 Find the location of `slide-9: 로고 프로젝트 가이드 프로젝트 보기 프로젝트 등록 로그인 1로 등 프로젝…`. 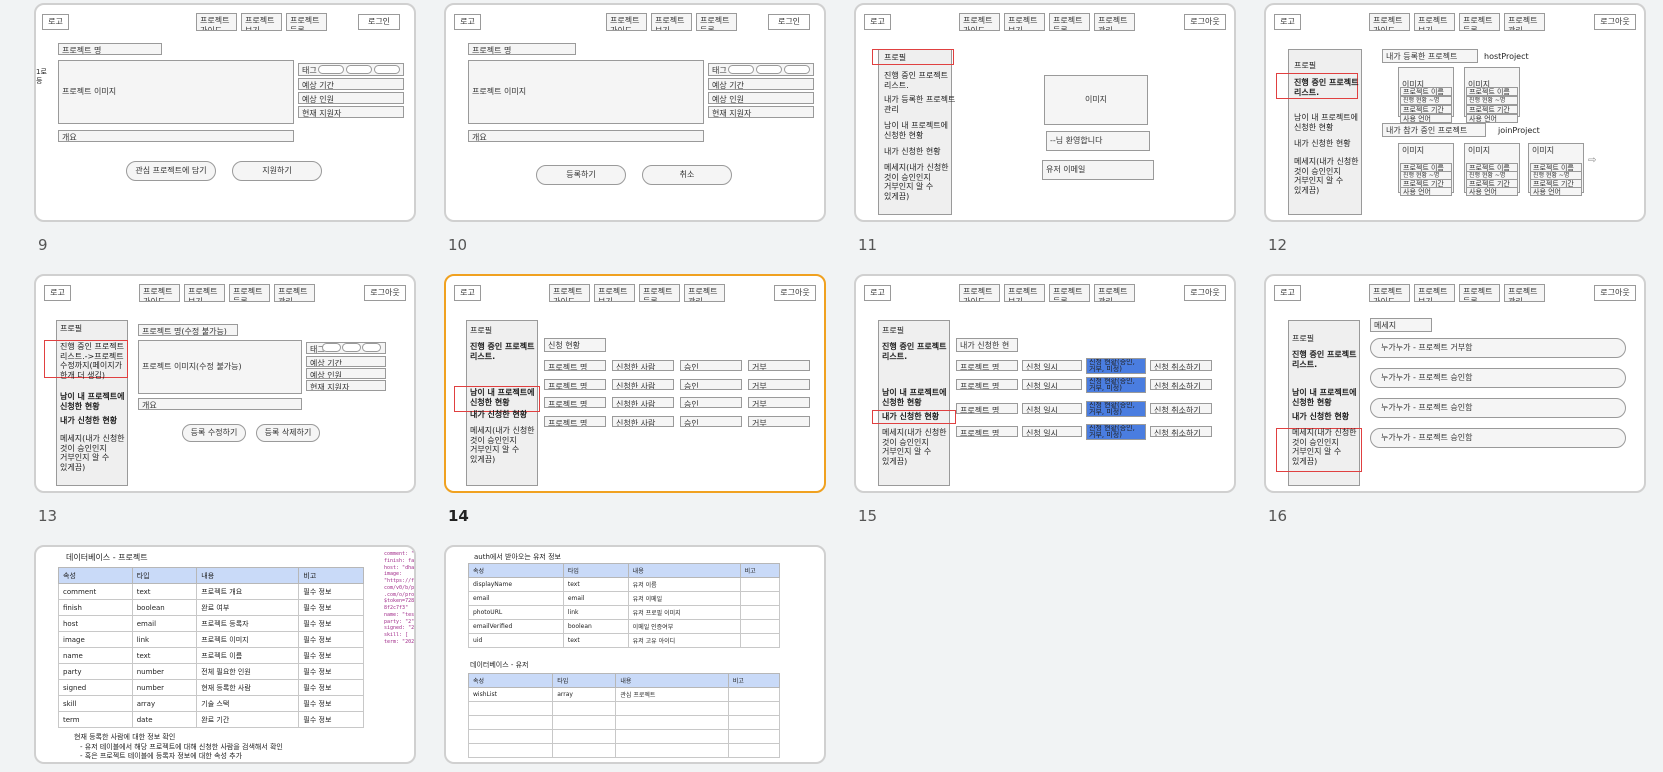

slide-9: 로고 프로젝트 가이드 프로젝트 보기 프로젝트 등록 로그인 1로 등 프로젝… is located at coordinates (225, 112).